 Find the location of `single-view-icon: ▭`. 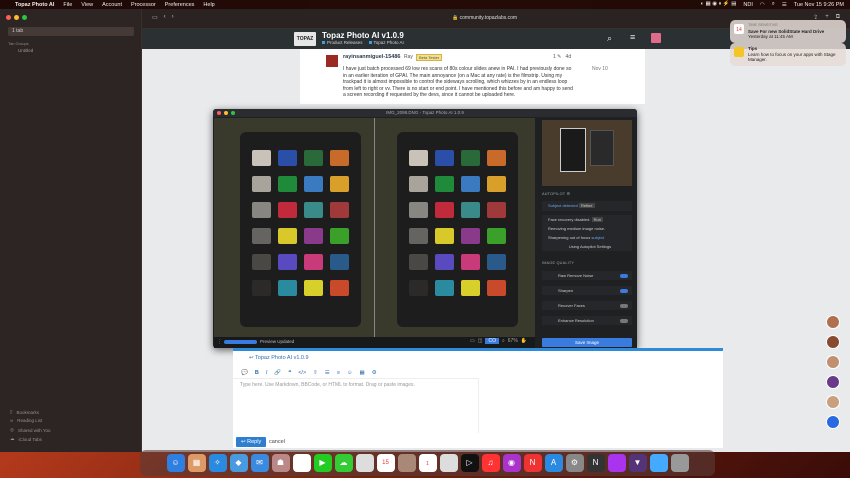

single-view-icon: ▭ is located at coordinates (472, 341).